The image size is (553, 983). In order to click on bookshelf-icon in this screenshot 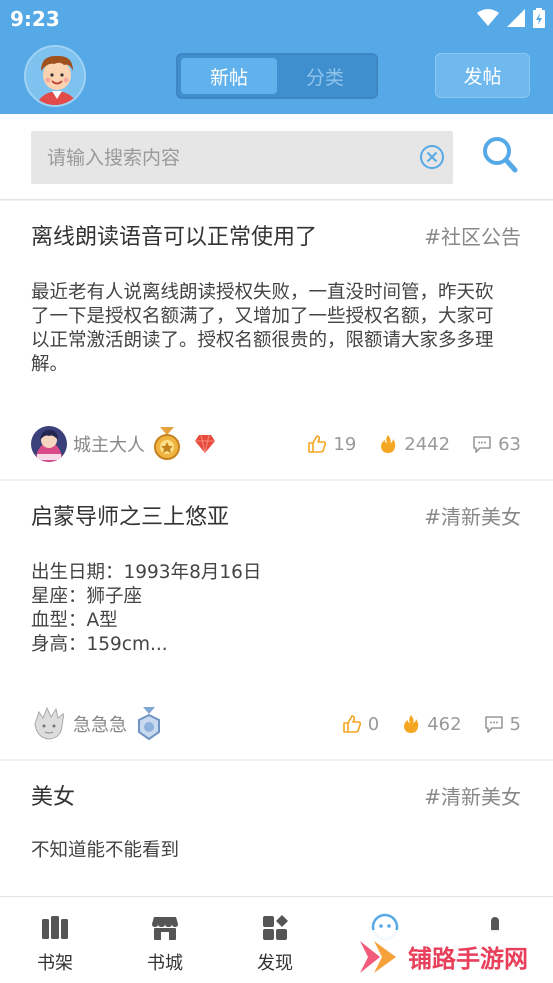, I will do `click(55, 927)`.